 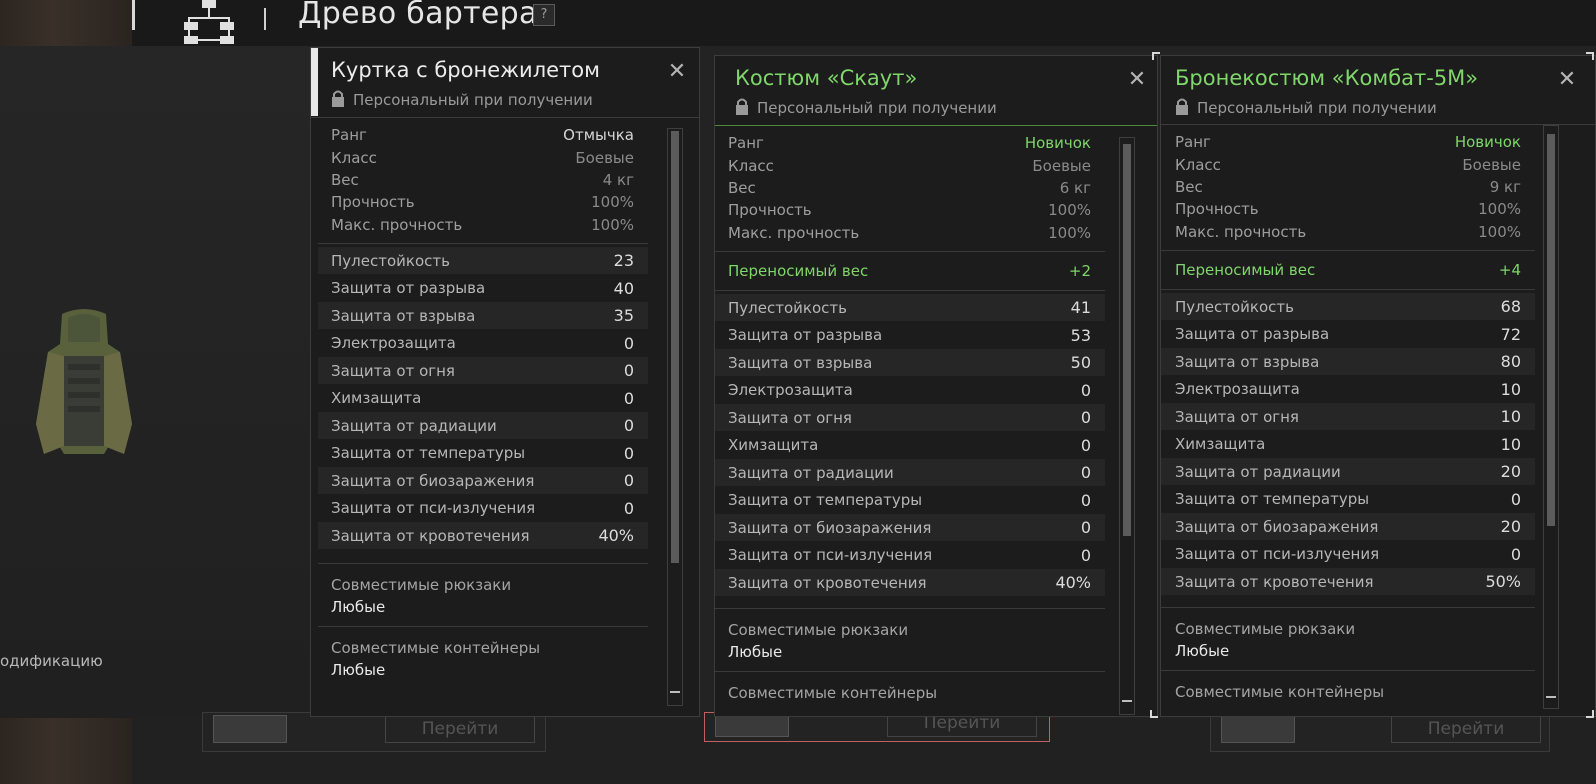 What do you see at coordinates (826, 78) in the screenshot?
I see `card-title: Костюм «Скаут»` at bounding box center [826, 78].